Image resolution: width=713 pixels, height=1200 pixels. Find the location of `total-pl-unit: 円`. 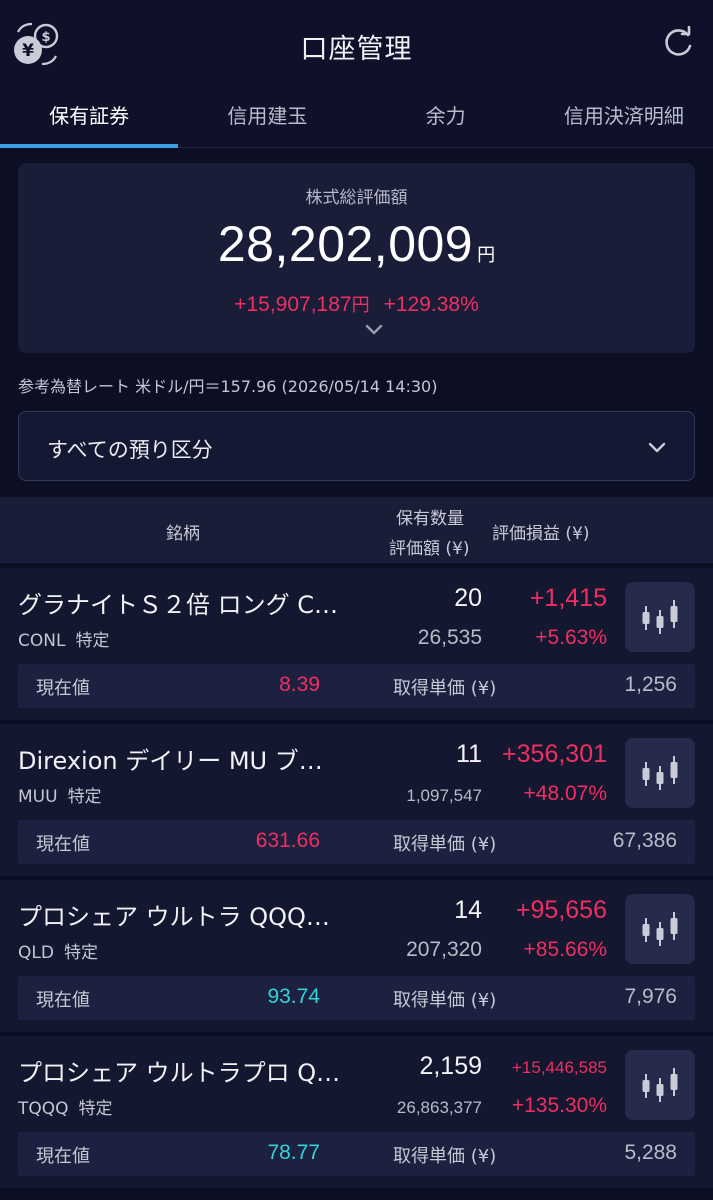

total-pl-unit: 円 is located at coordinates (360, 305).